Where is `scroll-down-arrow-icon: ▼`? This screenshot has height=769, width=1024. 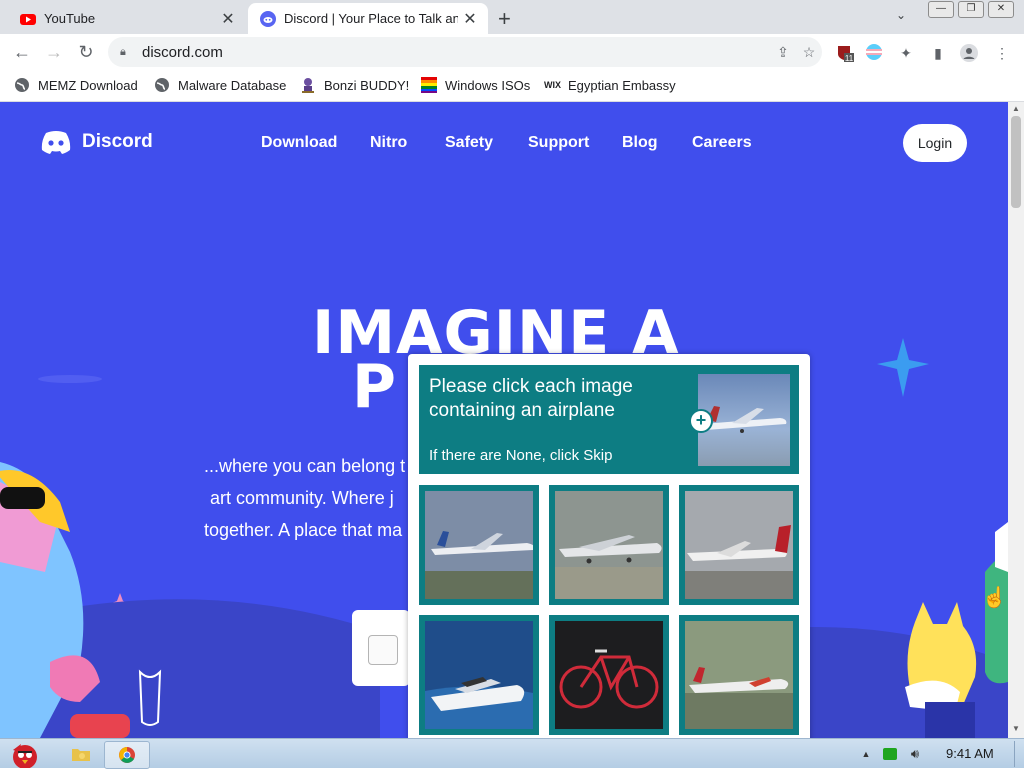
scroll-down-arrow-icon: ▼ is located at coordinates (1016, 728).